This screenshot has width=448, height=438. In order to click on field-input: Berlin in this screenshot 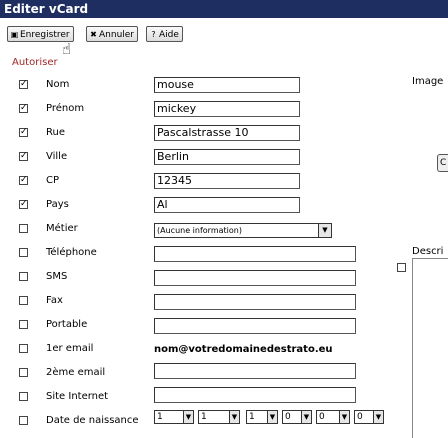, I will do `click(227, 157)`.